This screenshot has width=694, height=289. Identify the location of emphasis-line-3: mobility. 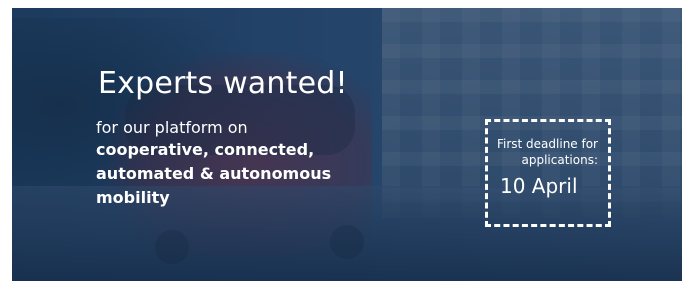
(133, 197).